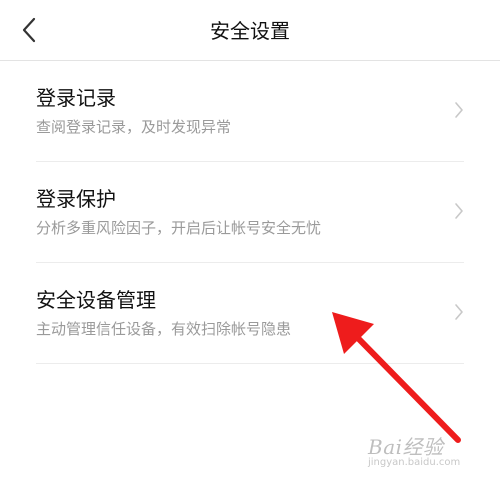  I want to click on item-description: 分析多重风险因子，开启后让帐号安全无忧, so click(179, 228).